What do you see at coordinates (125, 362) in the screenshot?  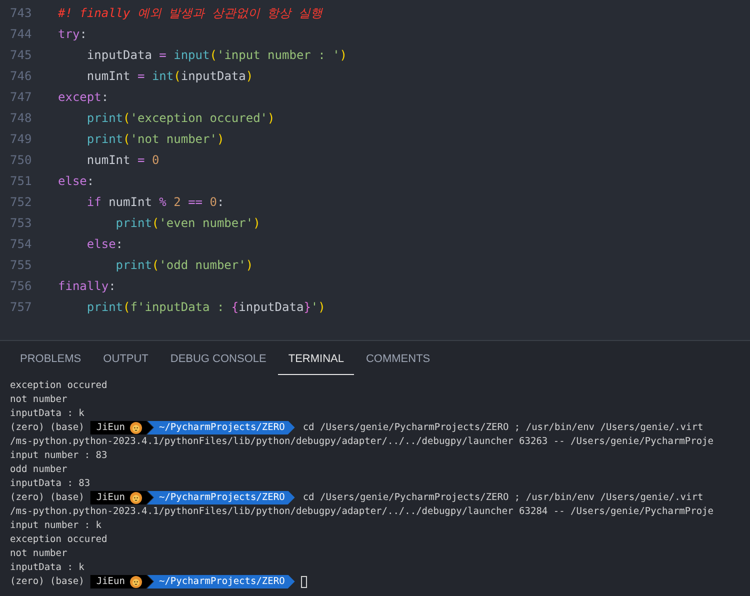 I see `panel-tab: OUTPUT` at bounding box center [125, 362].